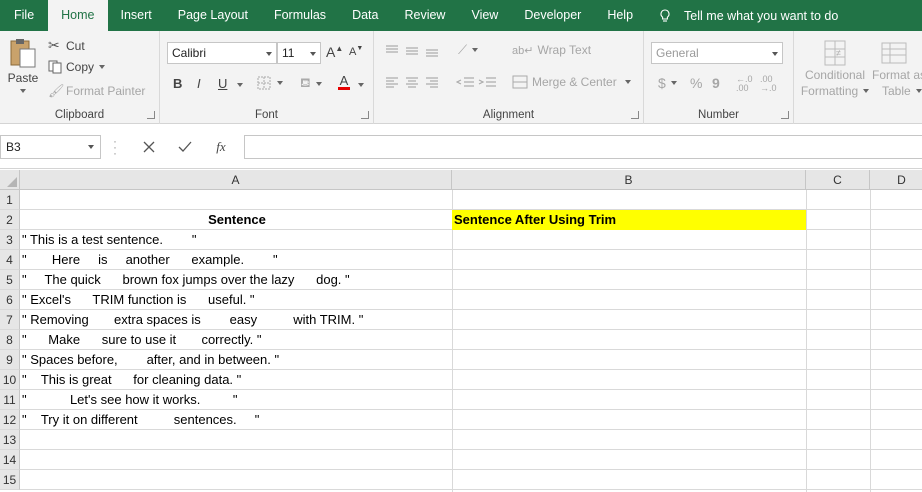 This screenshot has height=492, width=922. I want to click on paste-dropdown-icon, so click(23, 91).